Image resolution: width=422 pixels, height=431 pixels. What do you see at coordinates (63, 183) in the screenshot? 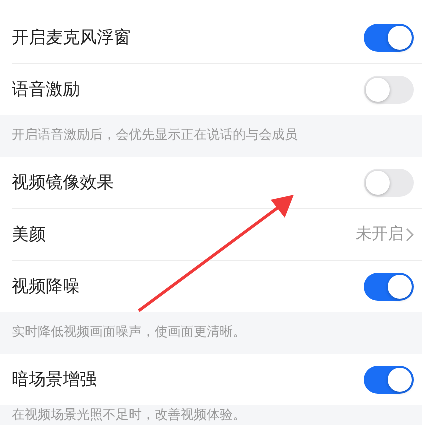
I see `setting-label: 视频镜像效果` at bounding box center [63, 183].